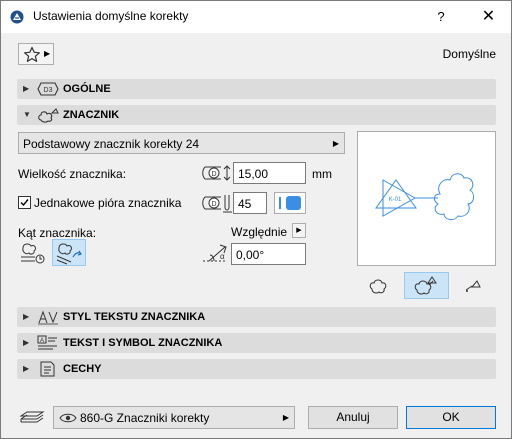 This screenshot has height=439, width=512. Describe the element at coordinates (256, 89) in the screenshot. I see `section-general-header: ▶ D3 OGÓLNE` at that location.